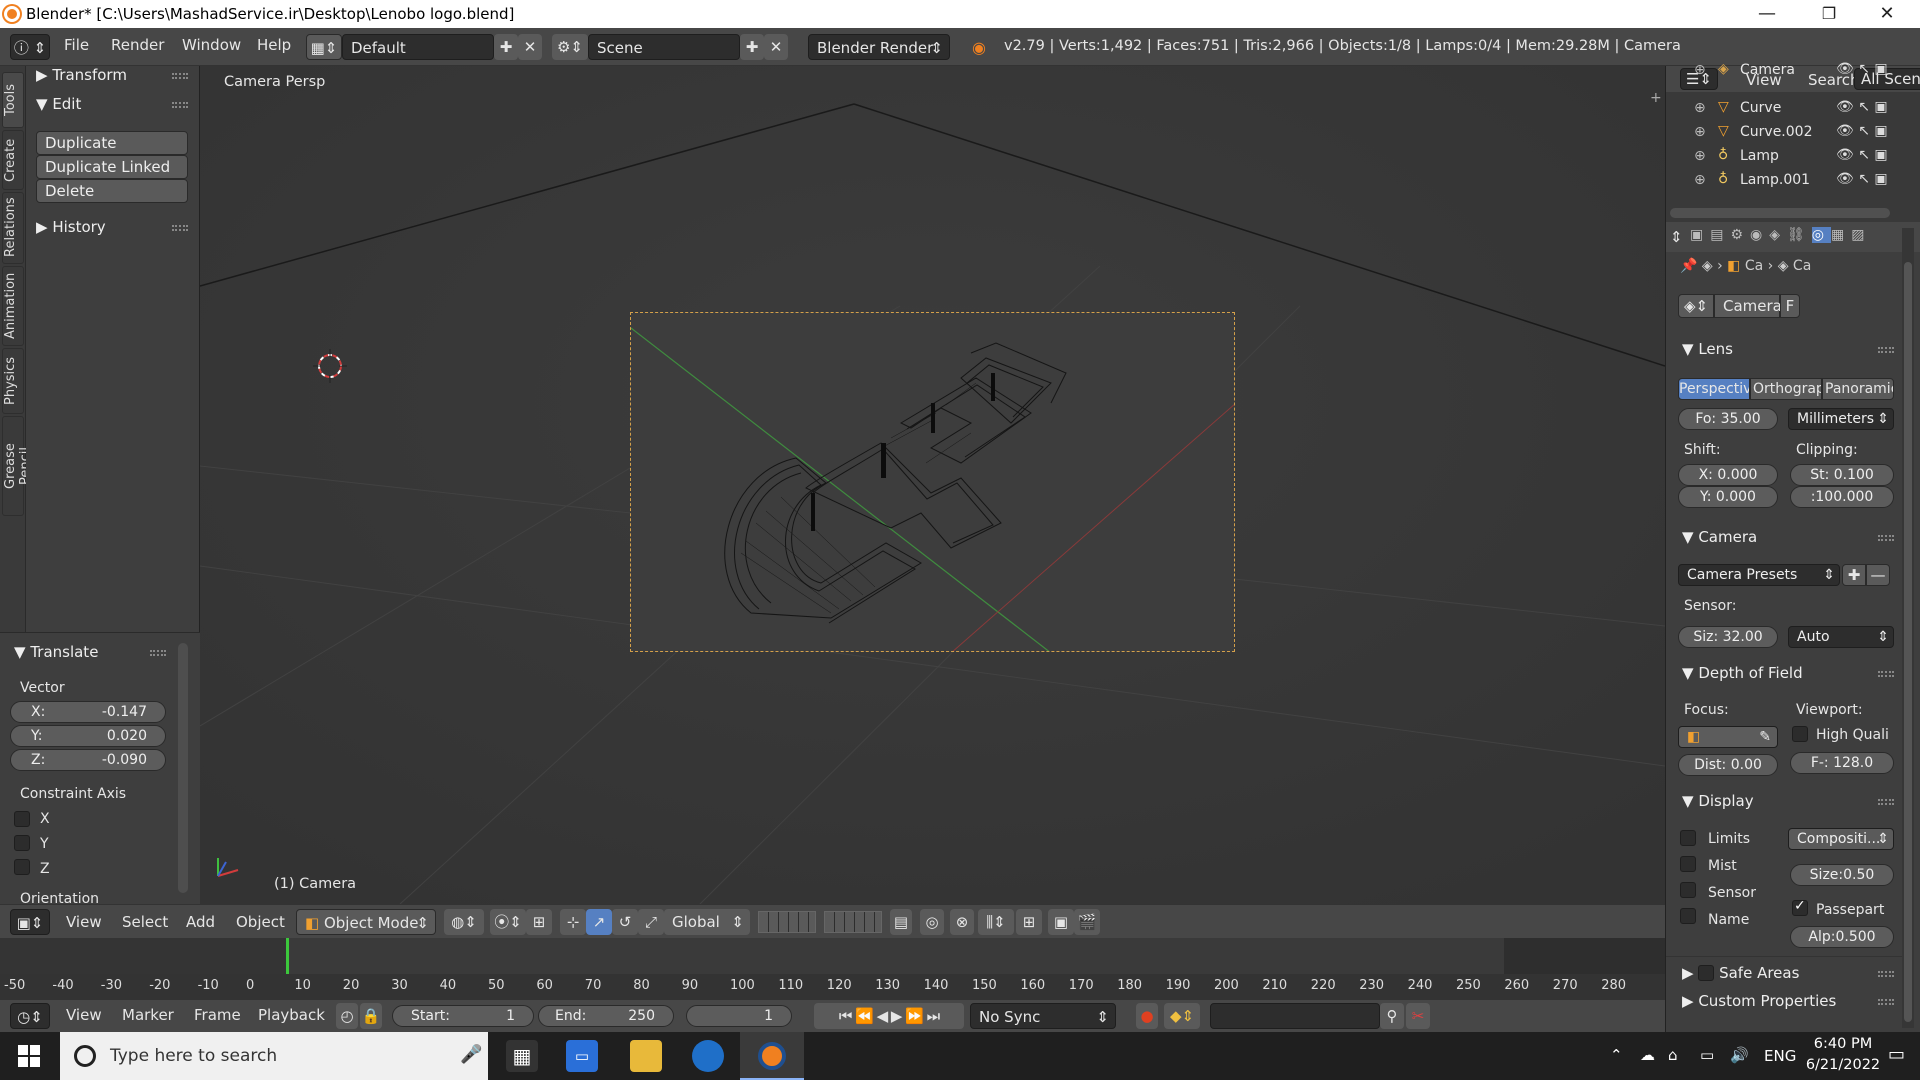 The height and width of the screenshot is (1080, 1920). What do you see at coordinates (1707, 349) in the screenshot?
I see `lens-panel-header: ▼ Lens` at bounding box center [1707, 349].